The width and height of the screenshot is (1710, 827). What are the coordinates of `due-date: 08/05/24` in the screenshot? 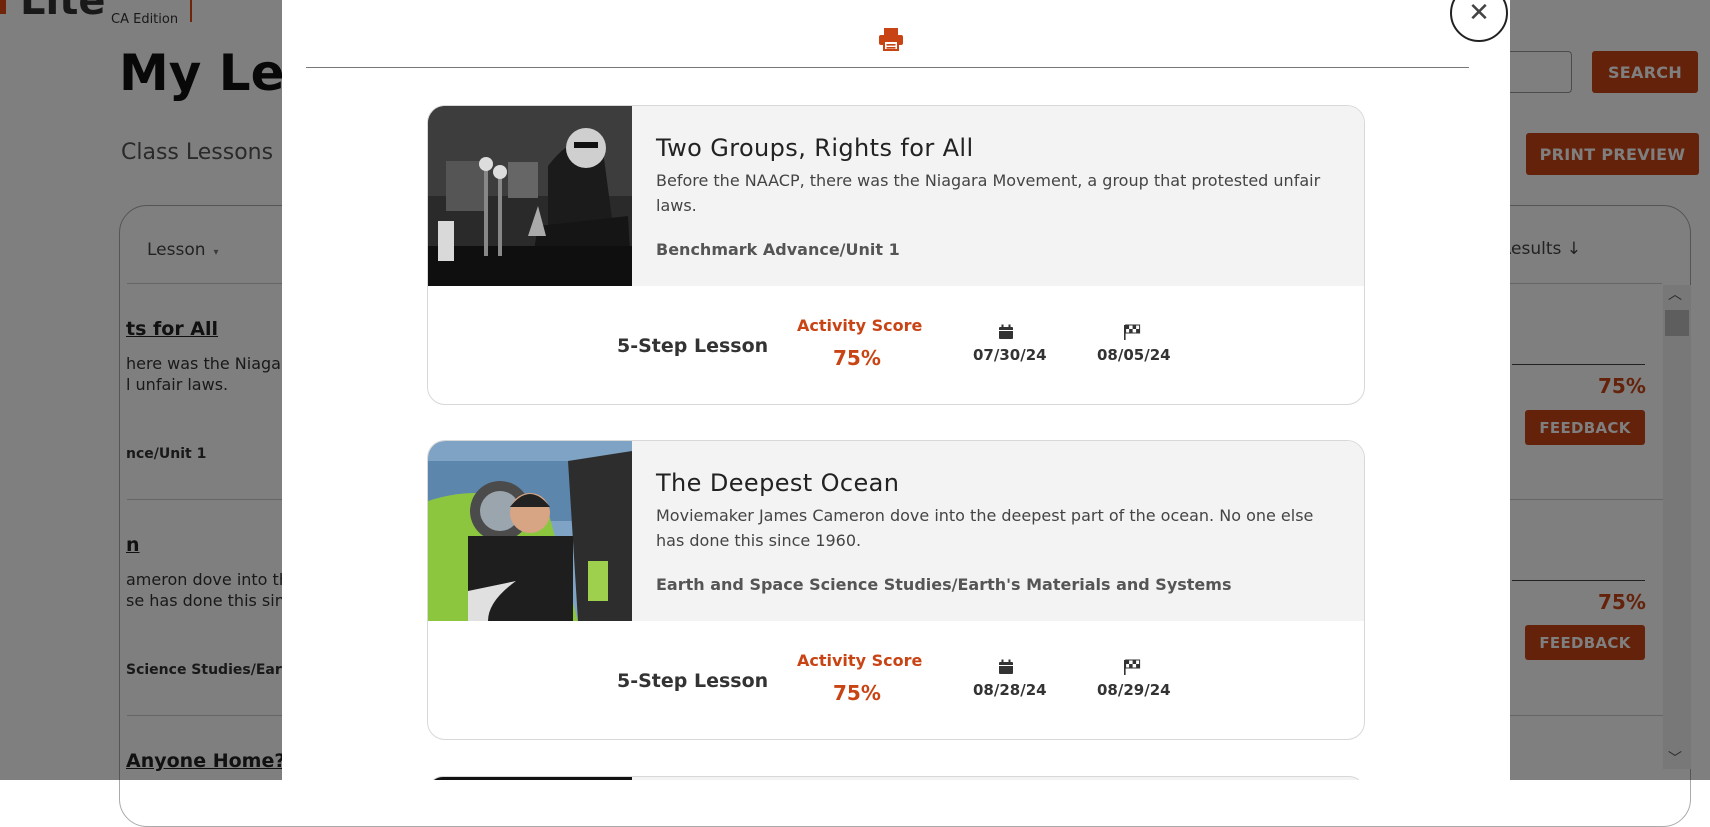 It's located at (1134, 355).